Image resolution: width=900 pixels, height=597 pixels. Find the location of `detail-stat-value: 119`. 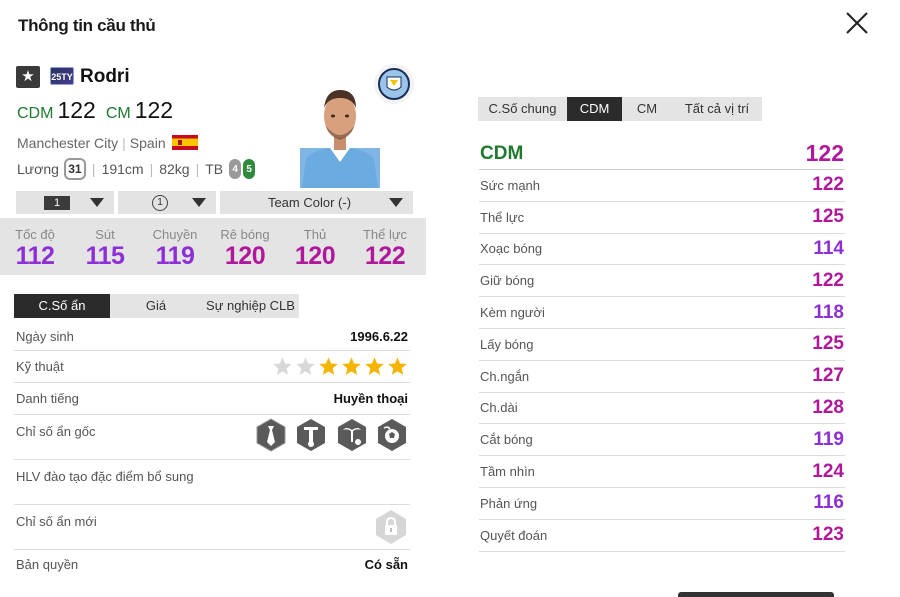

detail-stat-value: 119 is located at coordinates (828, 439).